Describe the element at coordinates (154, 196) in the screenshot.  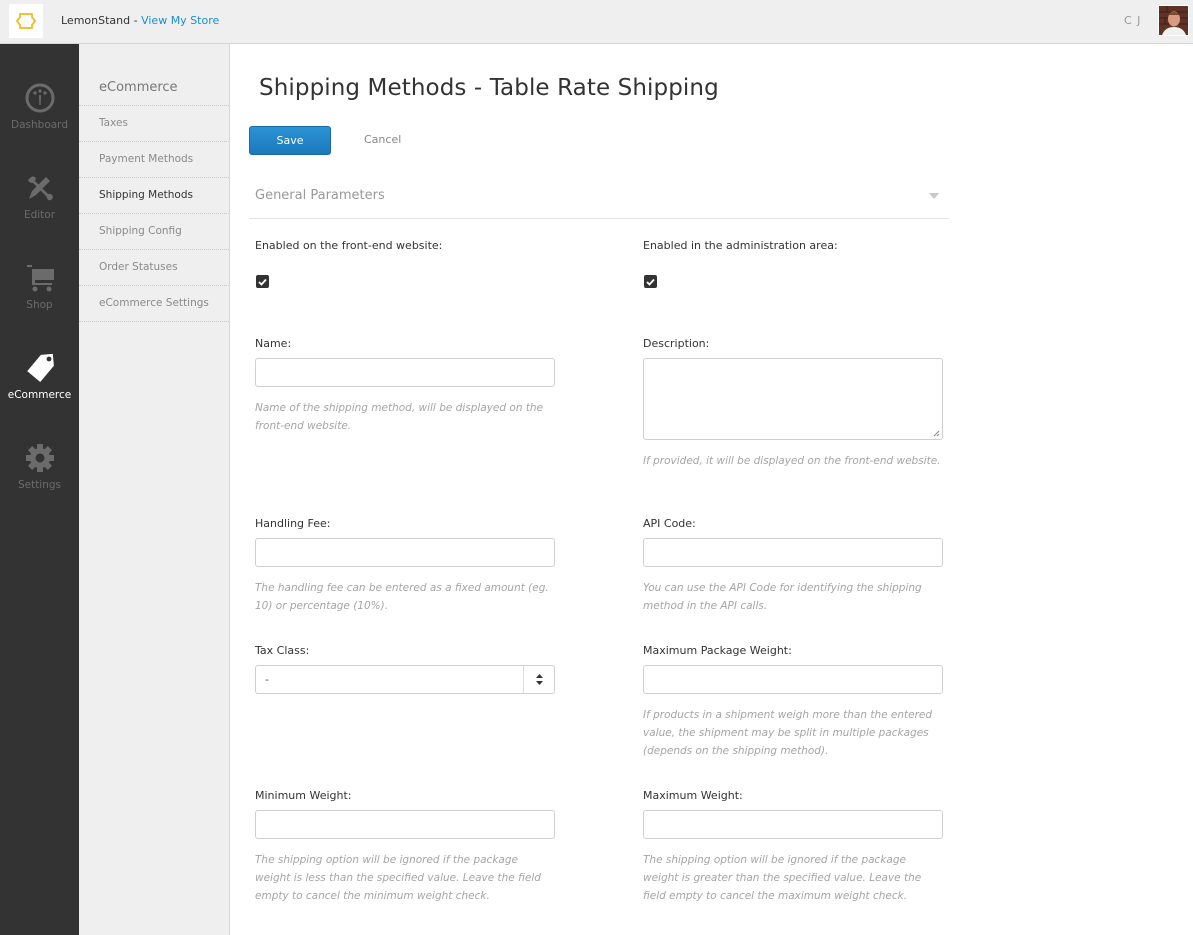
I see `sidebar-item-shipping-methods: Shipping Methods` at that location.